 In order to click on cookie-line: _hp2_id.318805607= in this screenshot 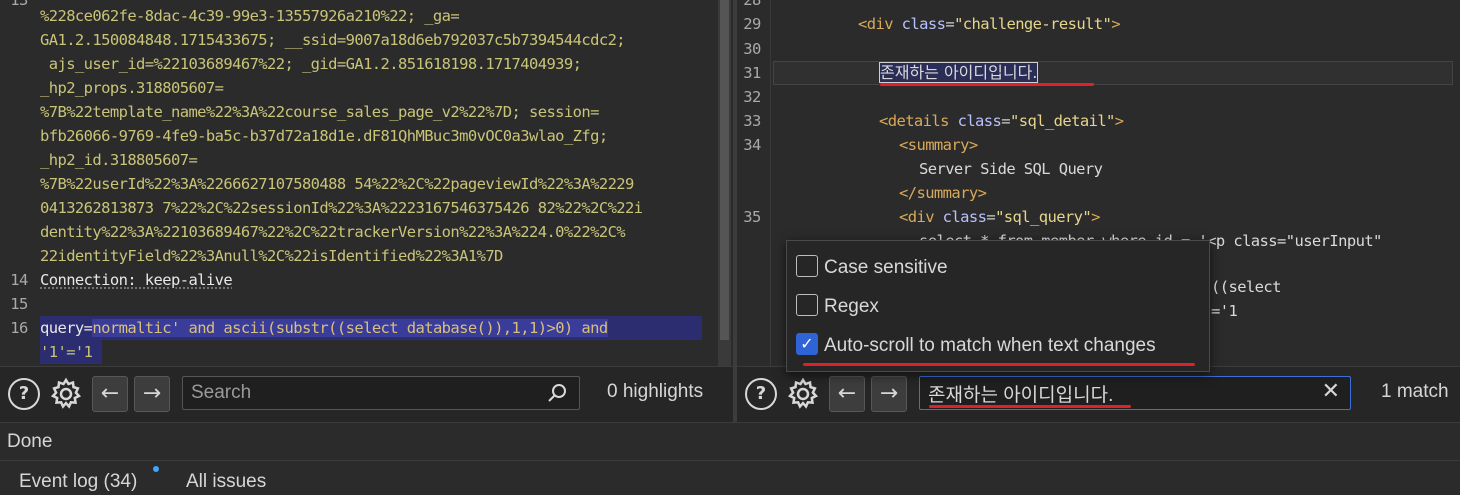, I will do `click(119, 160)`.